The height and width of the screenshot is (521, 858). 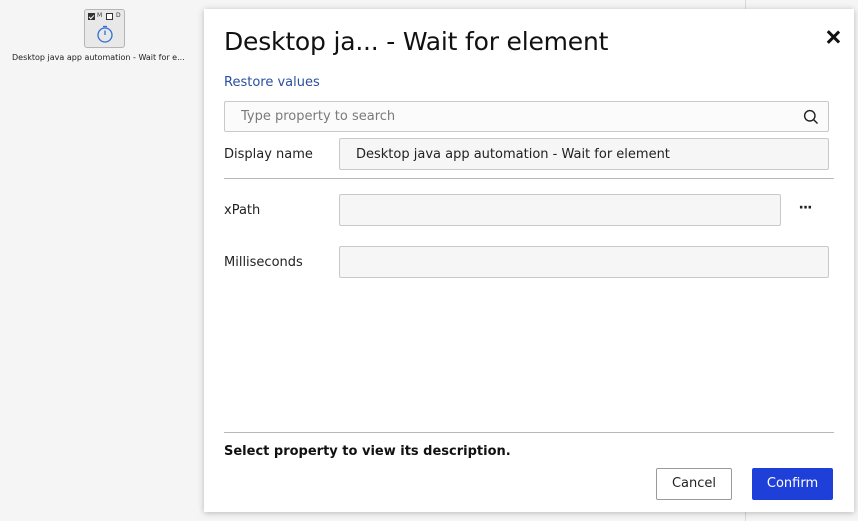 I want to click on cancel-button: Cancel, so click(x=694, y=484).